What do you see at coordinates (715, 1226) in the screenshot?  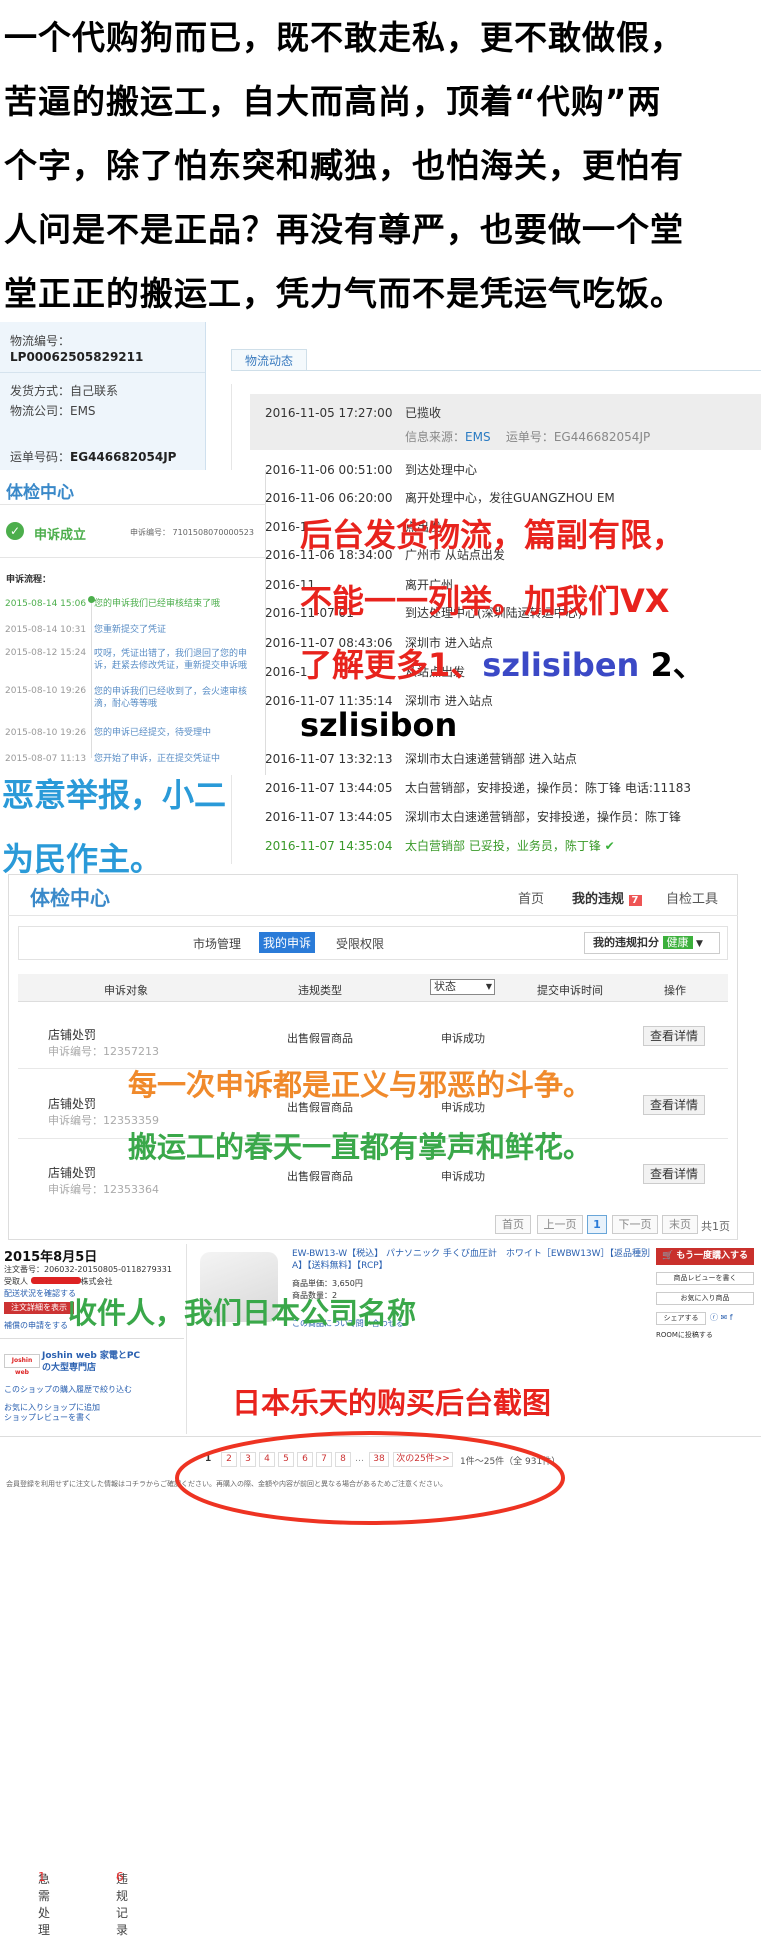 I see `pager-total: 共1页` at bounding box center [715, 1226].